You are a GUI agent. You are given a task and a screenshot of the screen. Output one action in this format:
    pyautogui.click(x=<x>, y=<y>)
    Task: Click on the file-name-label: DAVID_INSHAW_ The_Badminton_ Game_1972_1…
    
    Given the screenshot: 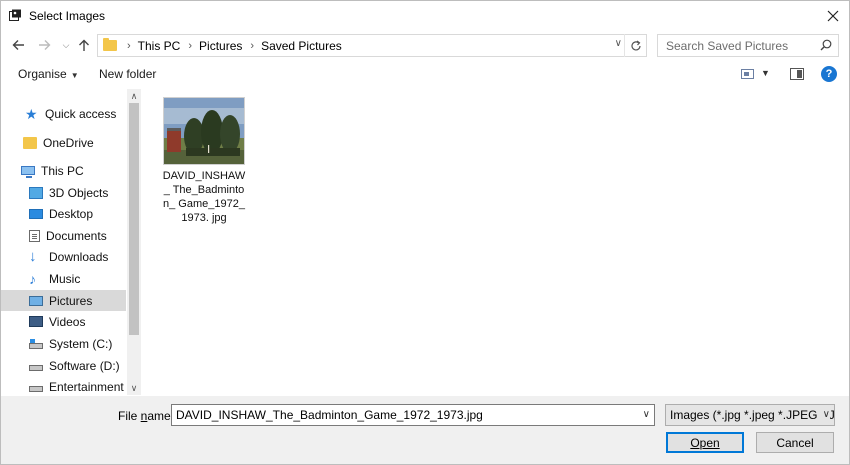 What is the action you would take?
    pyautogui.click(x=204, y=197)
    